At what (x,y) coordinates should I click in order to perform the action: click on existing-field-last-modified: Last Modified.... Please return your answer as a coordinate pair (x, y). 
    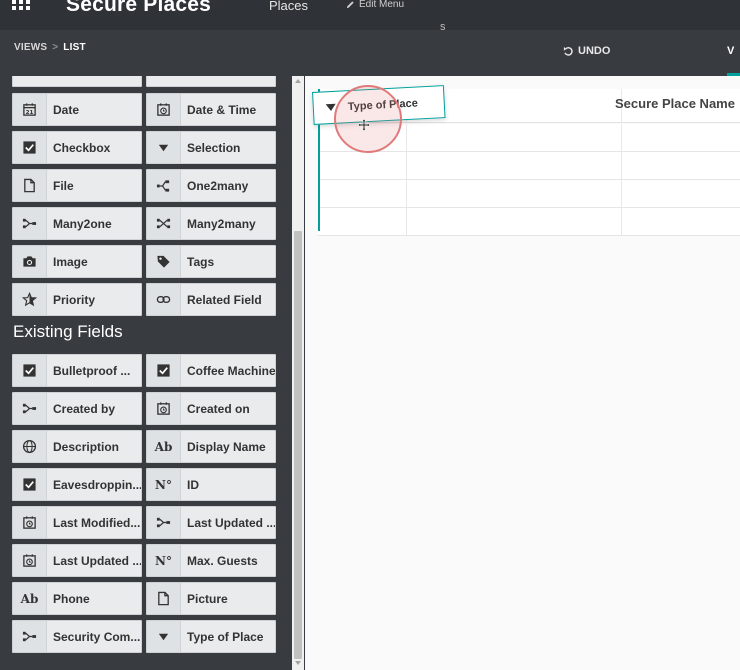
    Looking at the image, I should click on (77, 522).